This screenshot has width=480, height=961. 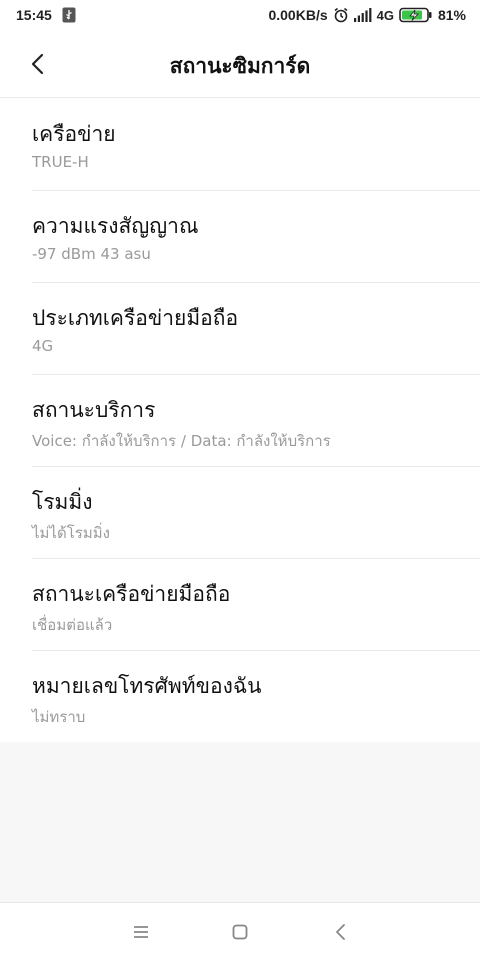 I want to click on list-item-mobile-network-type: ประเภทเครือข่ายมือถือ 4G, so click(x=240, y=328).